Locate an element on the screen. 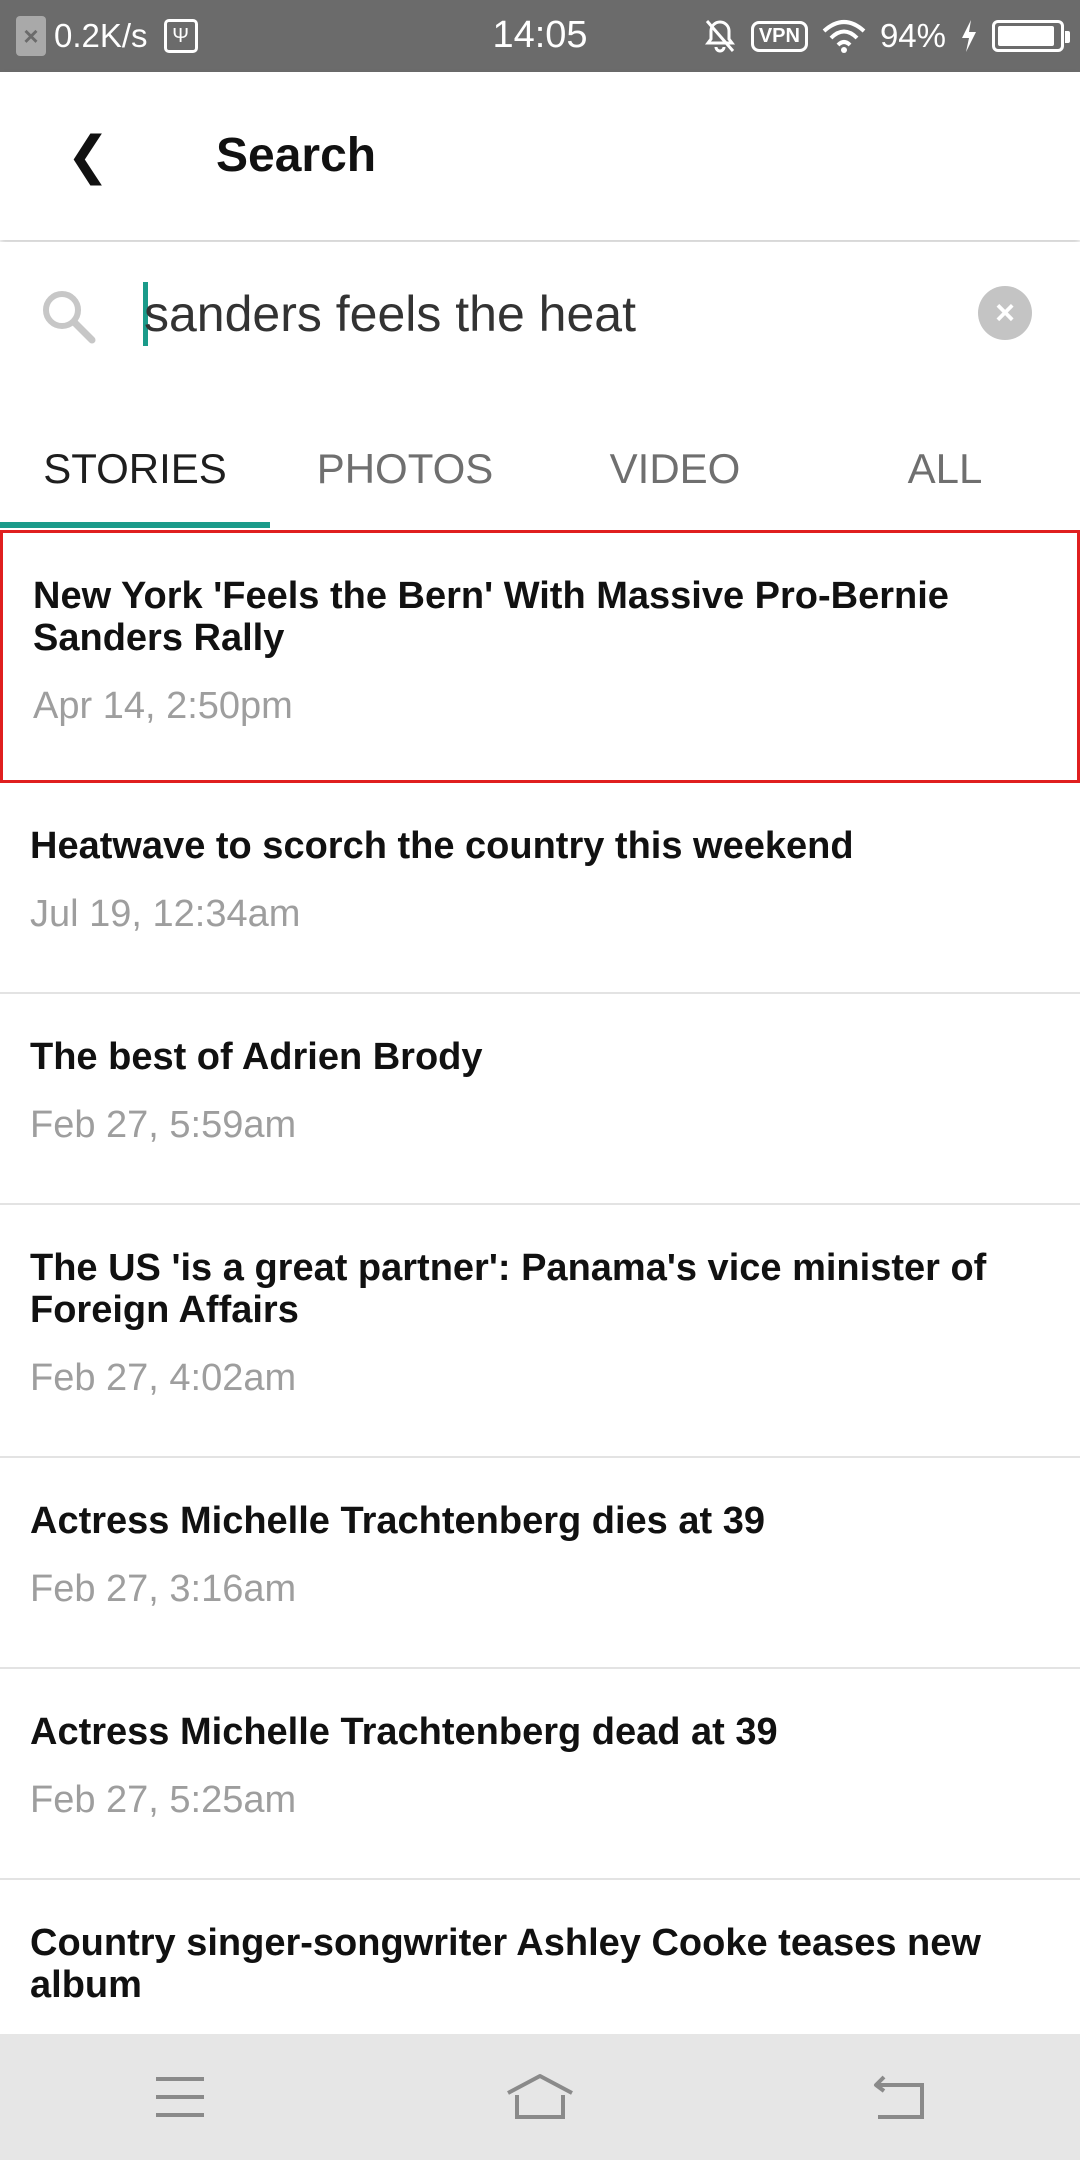 Image resolution: width=1080 pixels, height=2160 pixels. menu-icon is located at coordinates (180, 2097).